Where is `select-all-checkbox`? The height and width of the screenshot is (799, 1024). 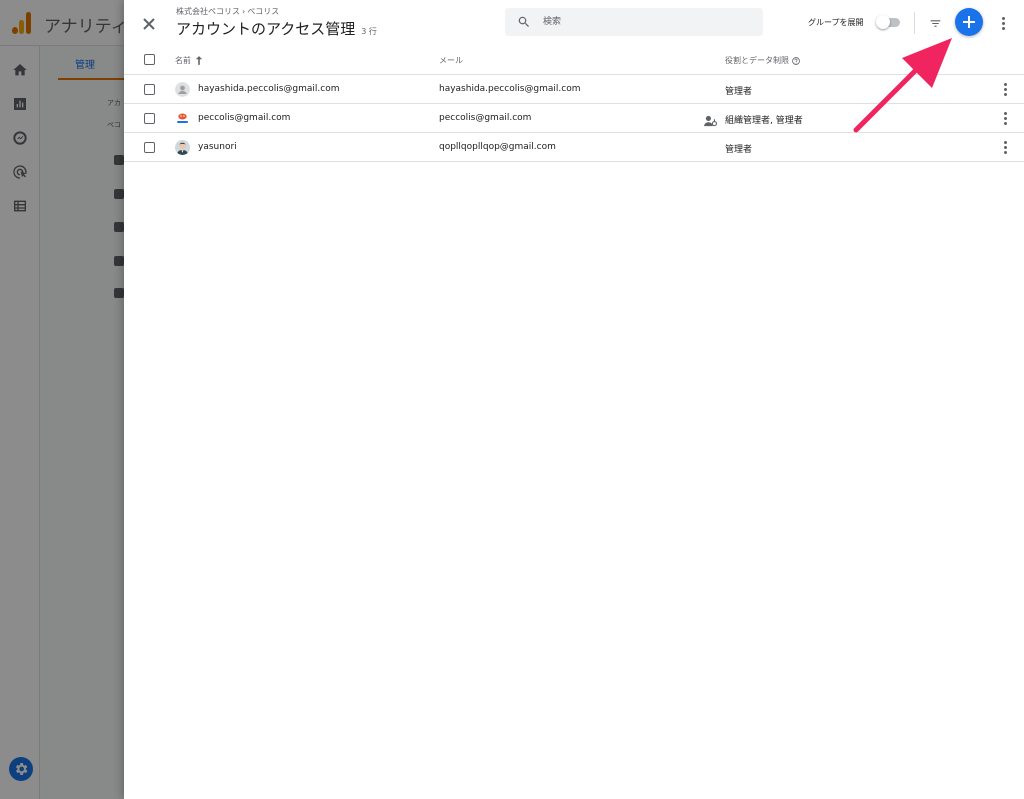
select-all-checkbox is located at coordinates (149, 59).